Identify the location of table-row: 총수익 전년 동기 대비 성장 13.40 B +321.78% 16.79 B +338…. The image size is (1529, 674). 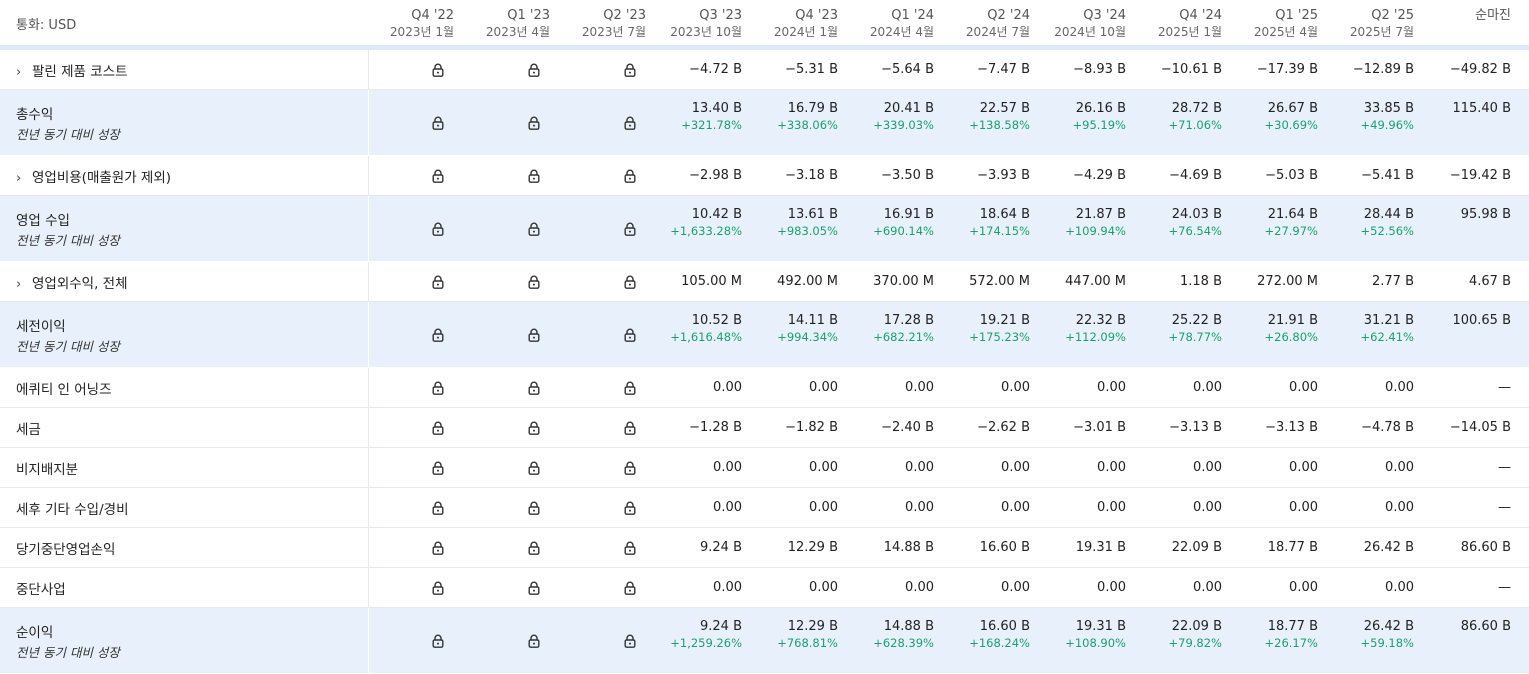
(764, 122).